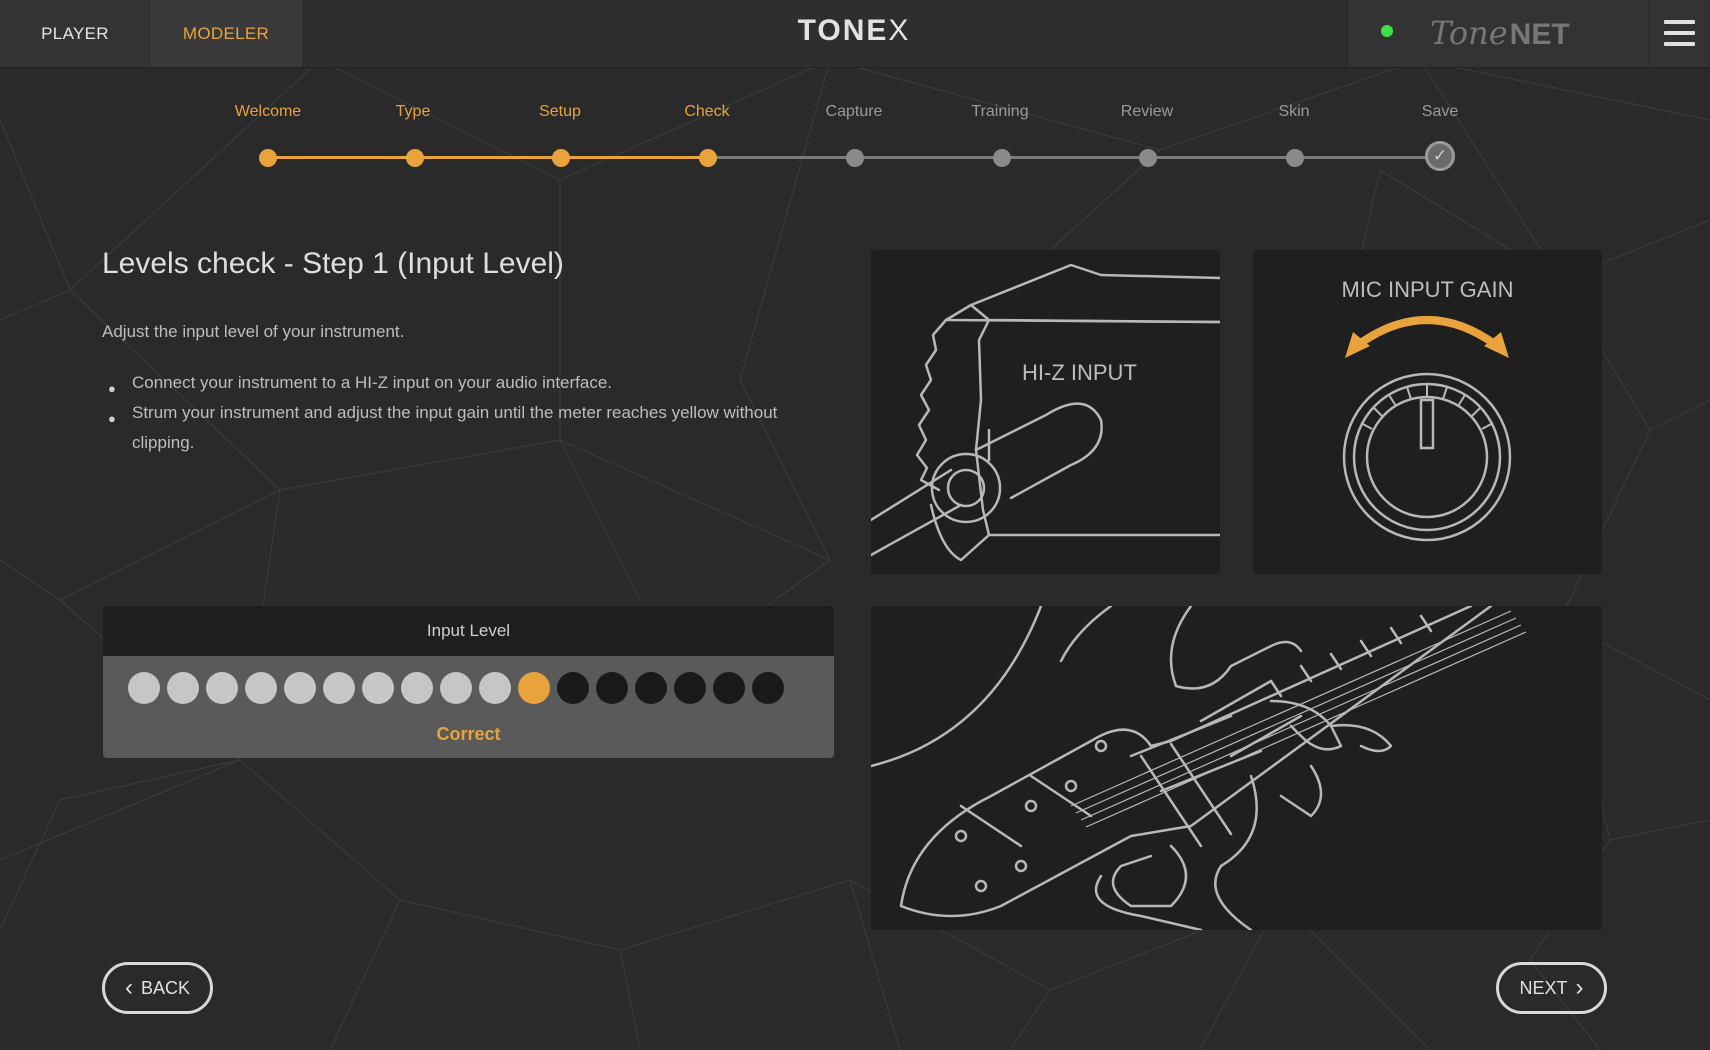  I want to click on step-save-check-icon: ✓, so click(1440, 156).